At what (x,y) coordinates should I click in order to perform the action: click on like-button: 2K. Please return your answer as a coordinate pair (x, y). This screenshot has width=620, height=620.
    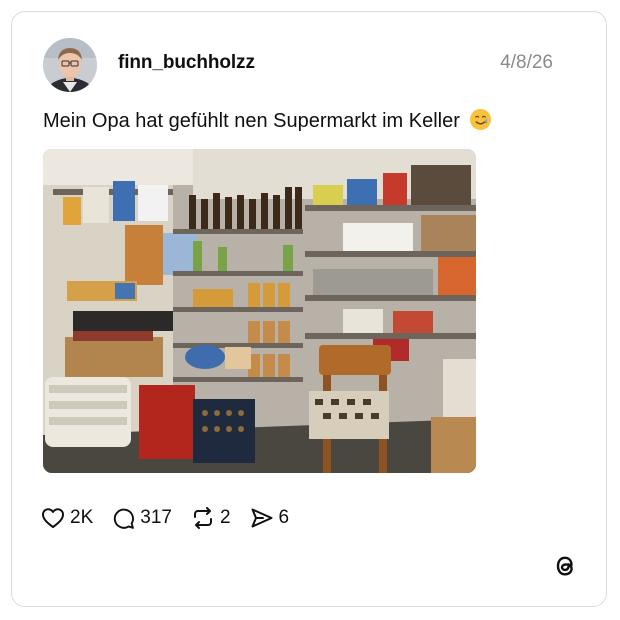
    Looking at the image, I should click on (67, 518).